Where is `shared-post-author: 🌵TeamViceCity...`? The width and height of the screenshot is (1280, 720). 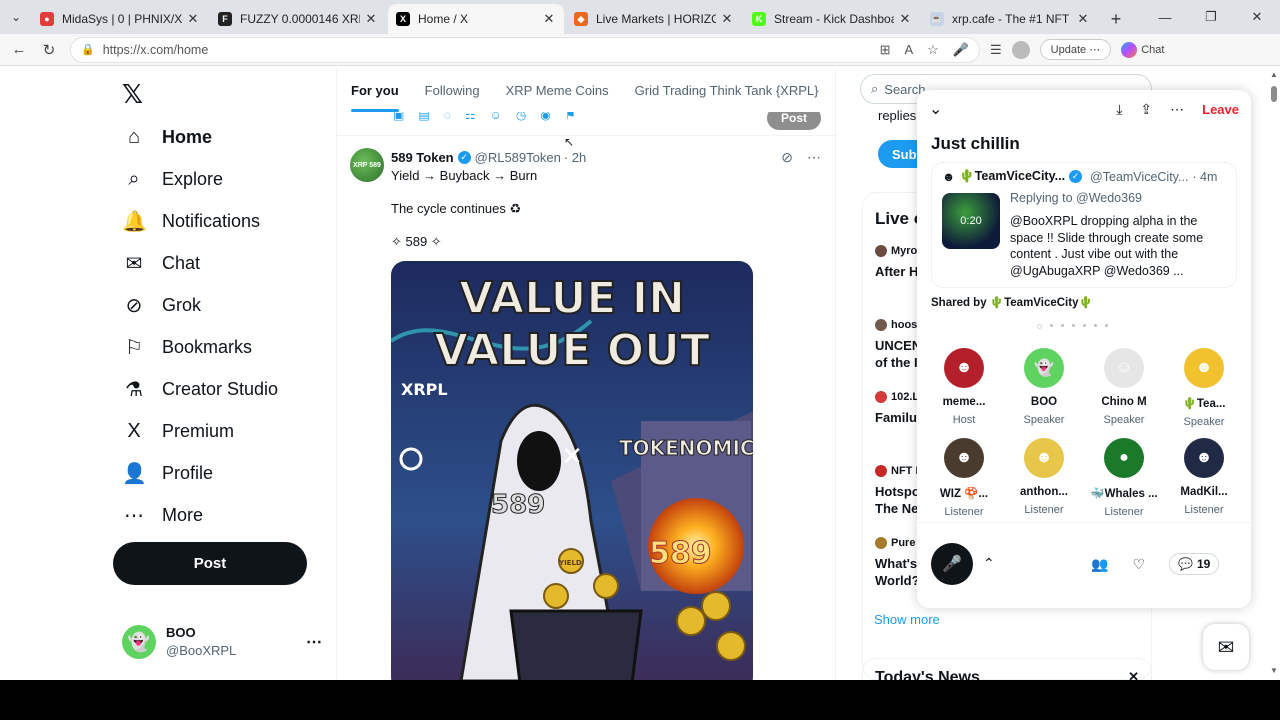
shared-post-author: 🌵TeamViceCity... is located at coordinates (1012, 176).